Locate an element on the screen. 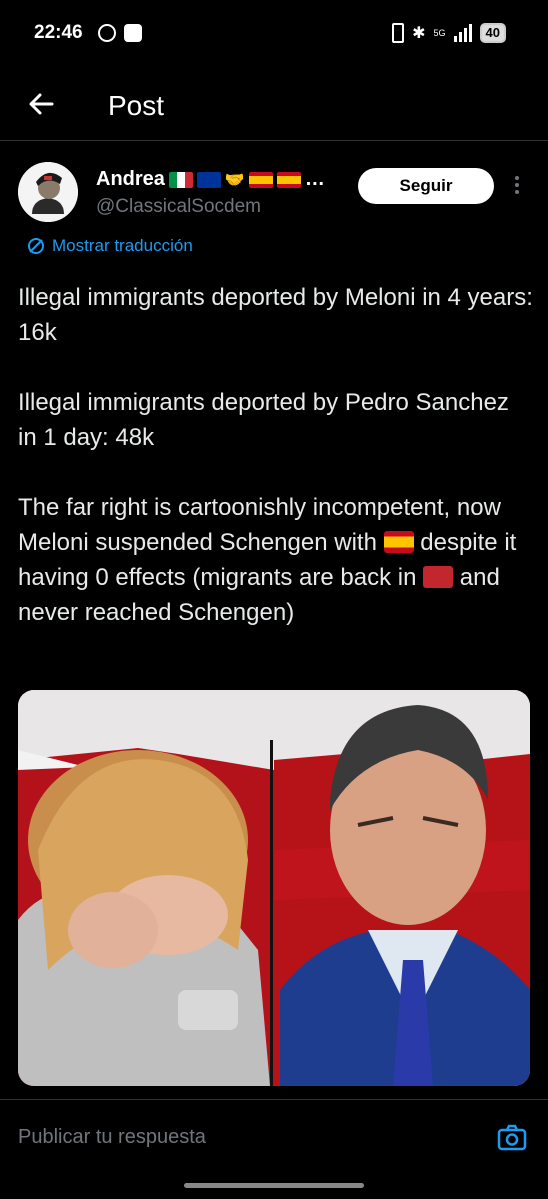 The height and width of the screenshot is (1199, 548). back-button is located at coordinates (42, 104).